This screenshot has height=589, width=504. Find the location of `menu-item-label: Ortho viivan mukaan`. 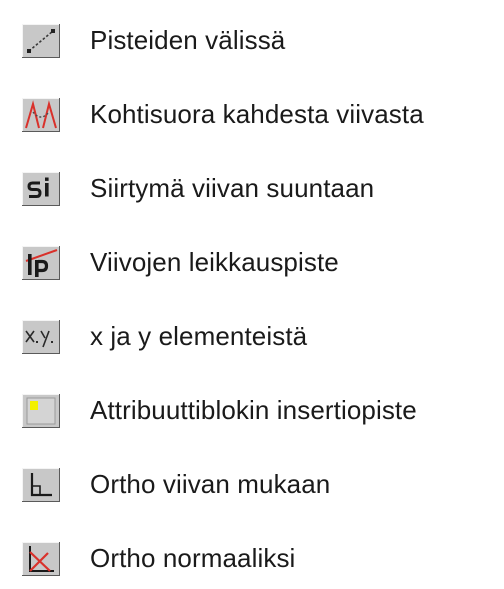

menu-item-label: Ortho viivan mukaan is located at coordinates (210, 483).